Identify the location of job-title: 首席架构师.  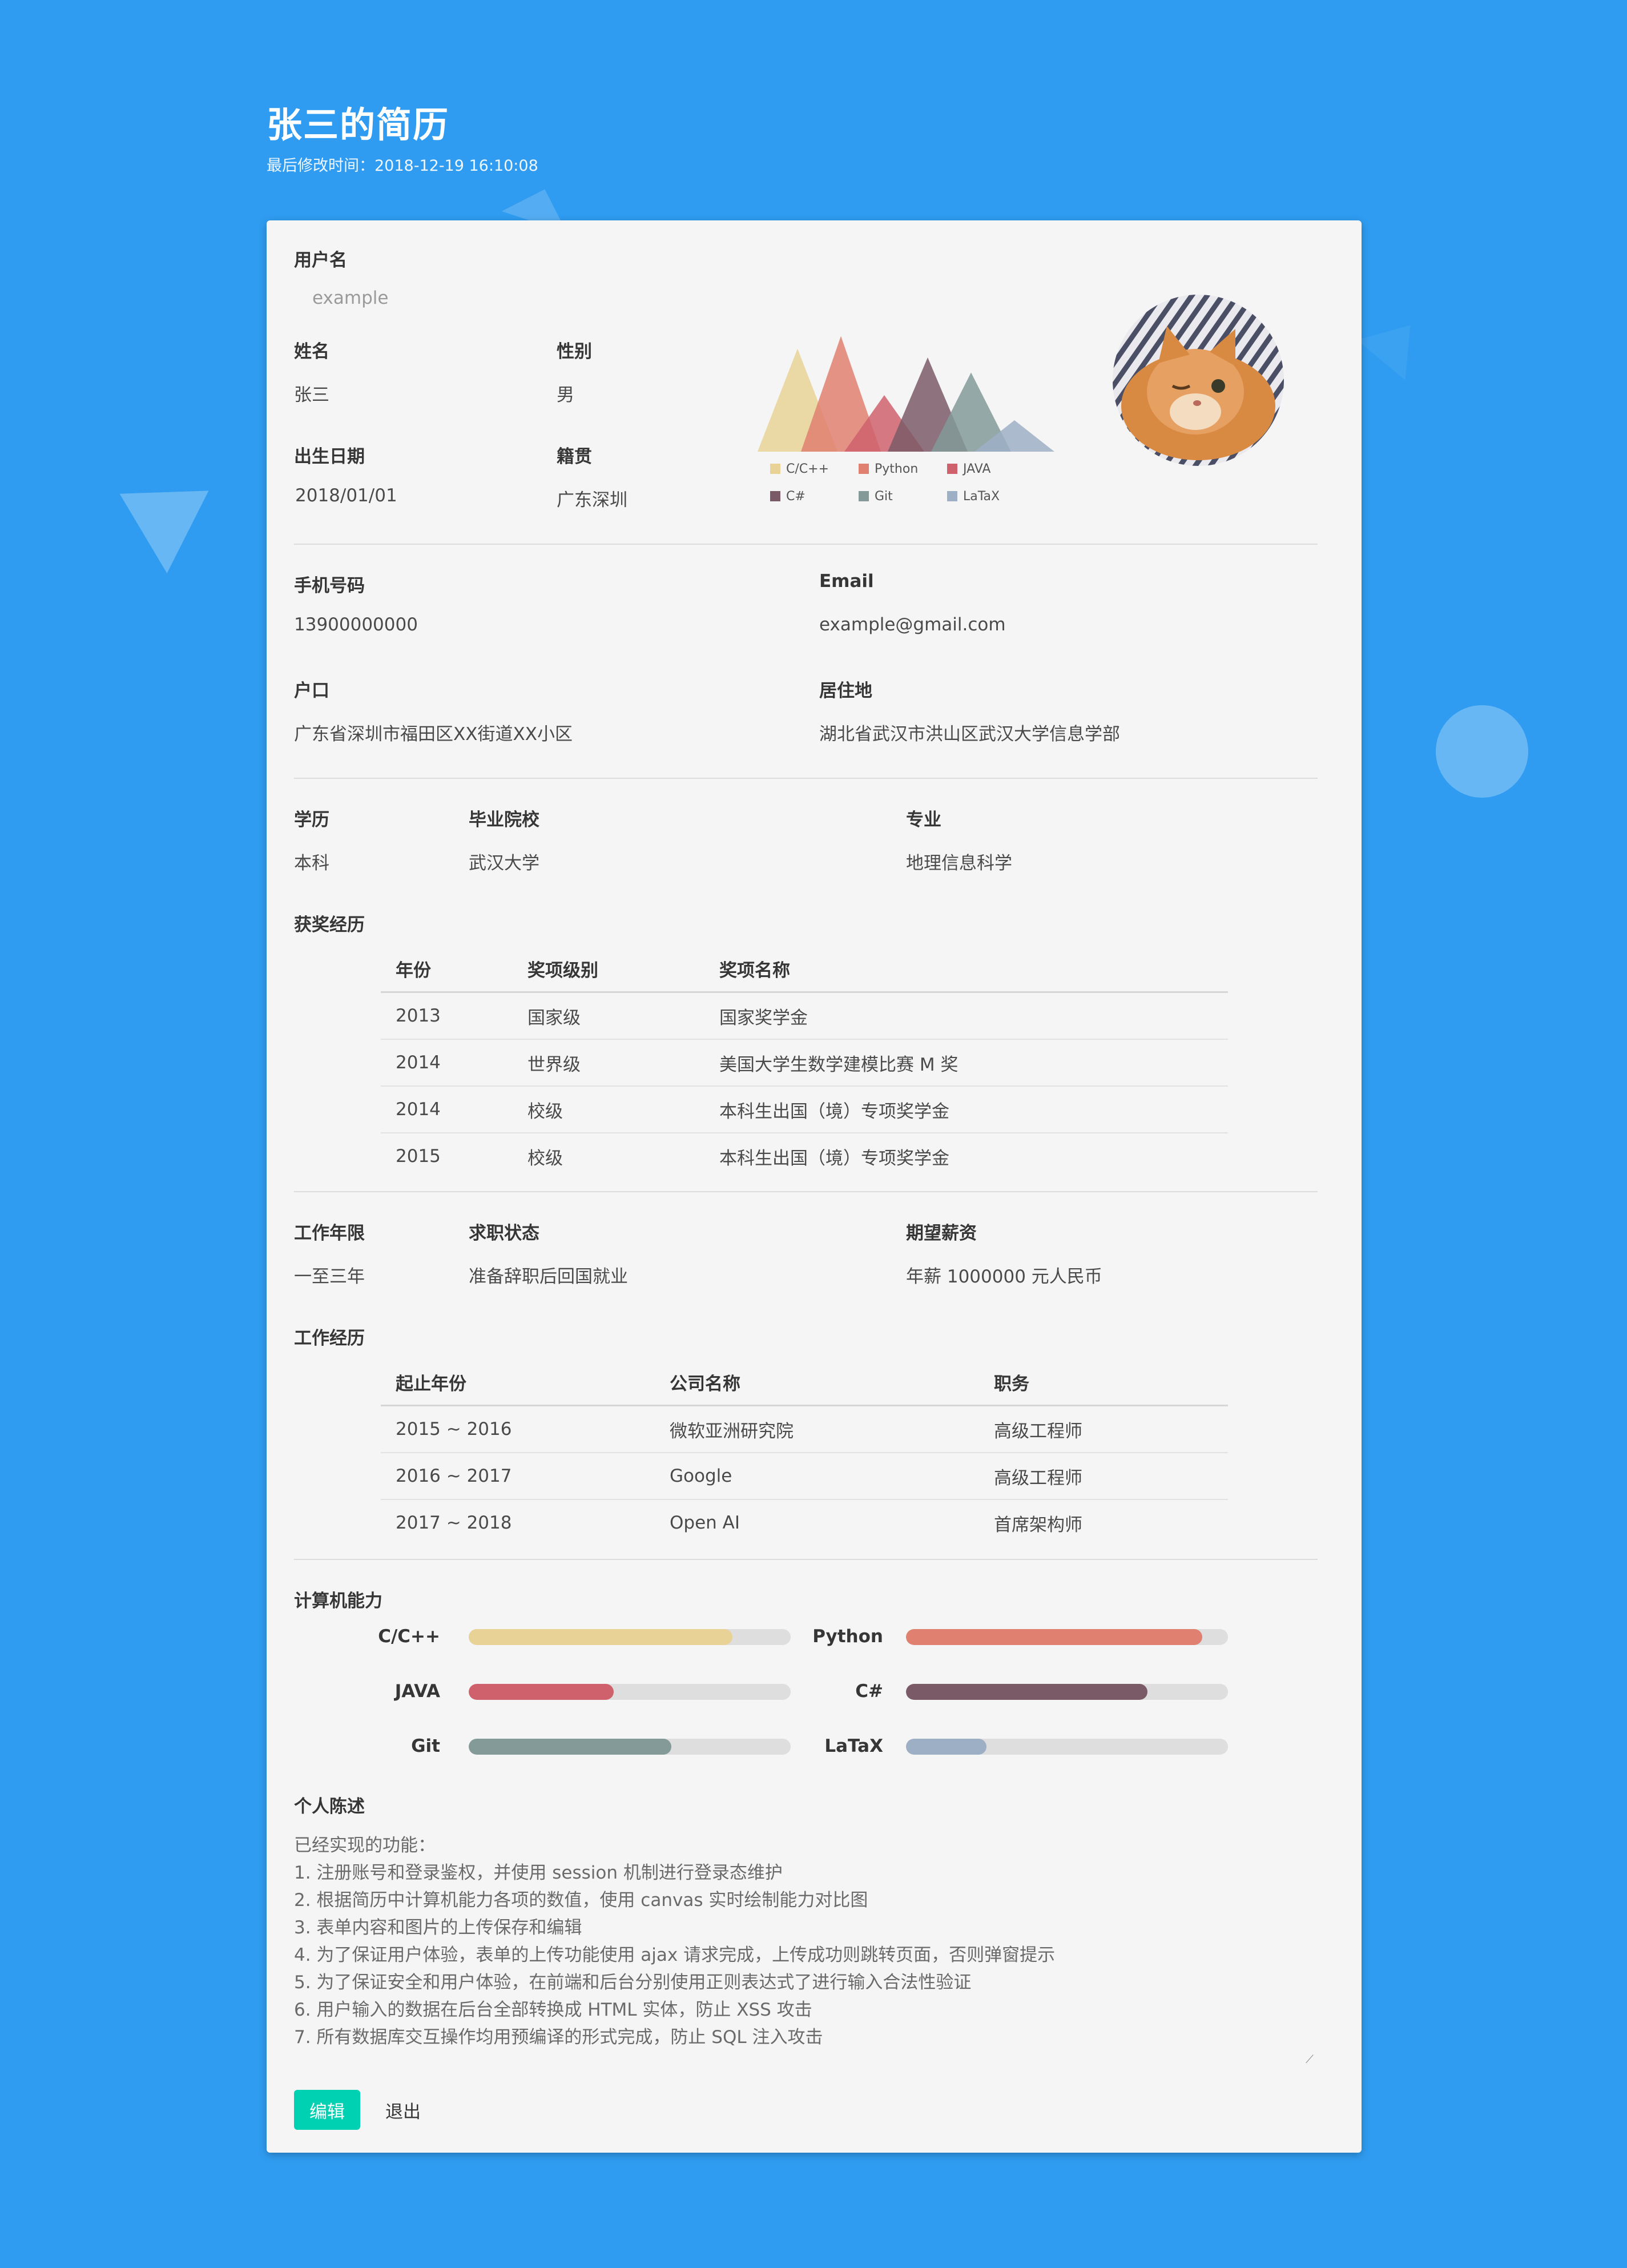
(1038, 1525).